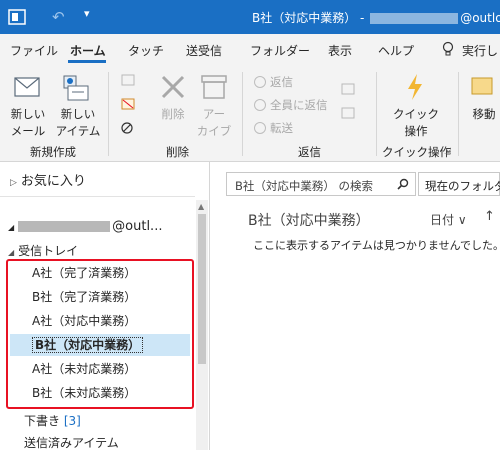 This screenshot has height=451, width=500. What do you see at coordinates (72, 421) in the screenshot?
I see `drafts-count: [3]` at bounding box center [72, 421].